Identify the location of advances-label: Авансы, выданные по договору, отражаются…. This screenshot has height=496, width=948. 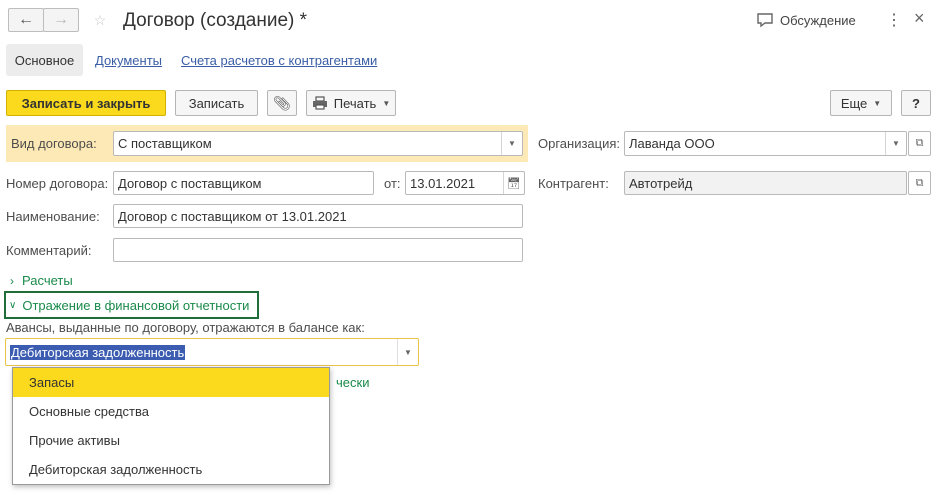
(185, 327).